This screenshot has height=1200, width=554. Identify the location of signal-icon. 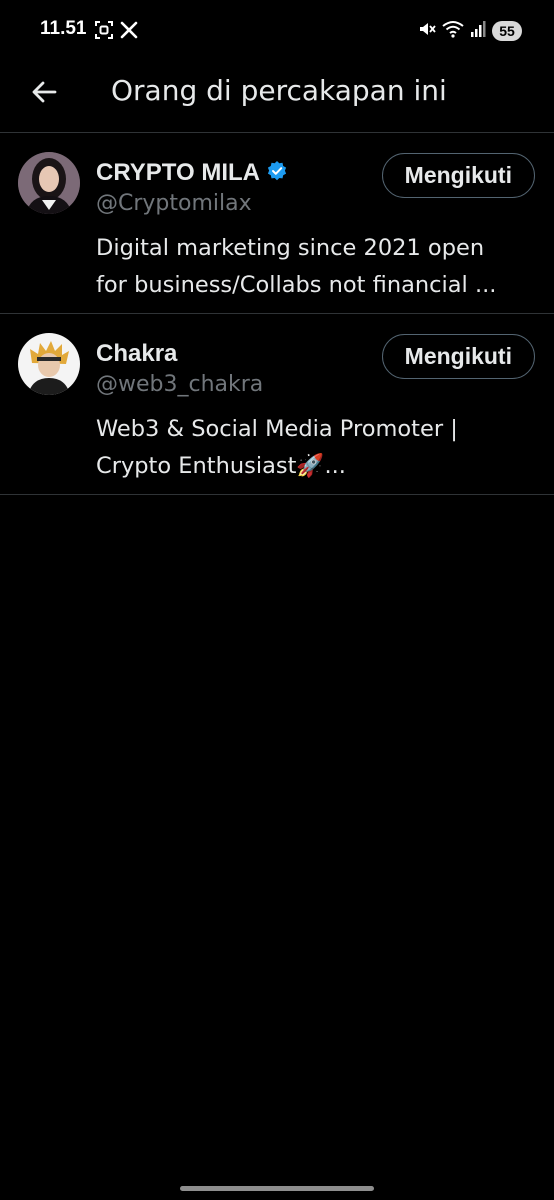
(478, 31).